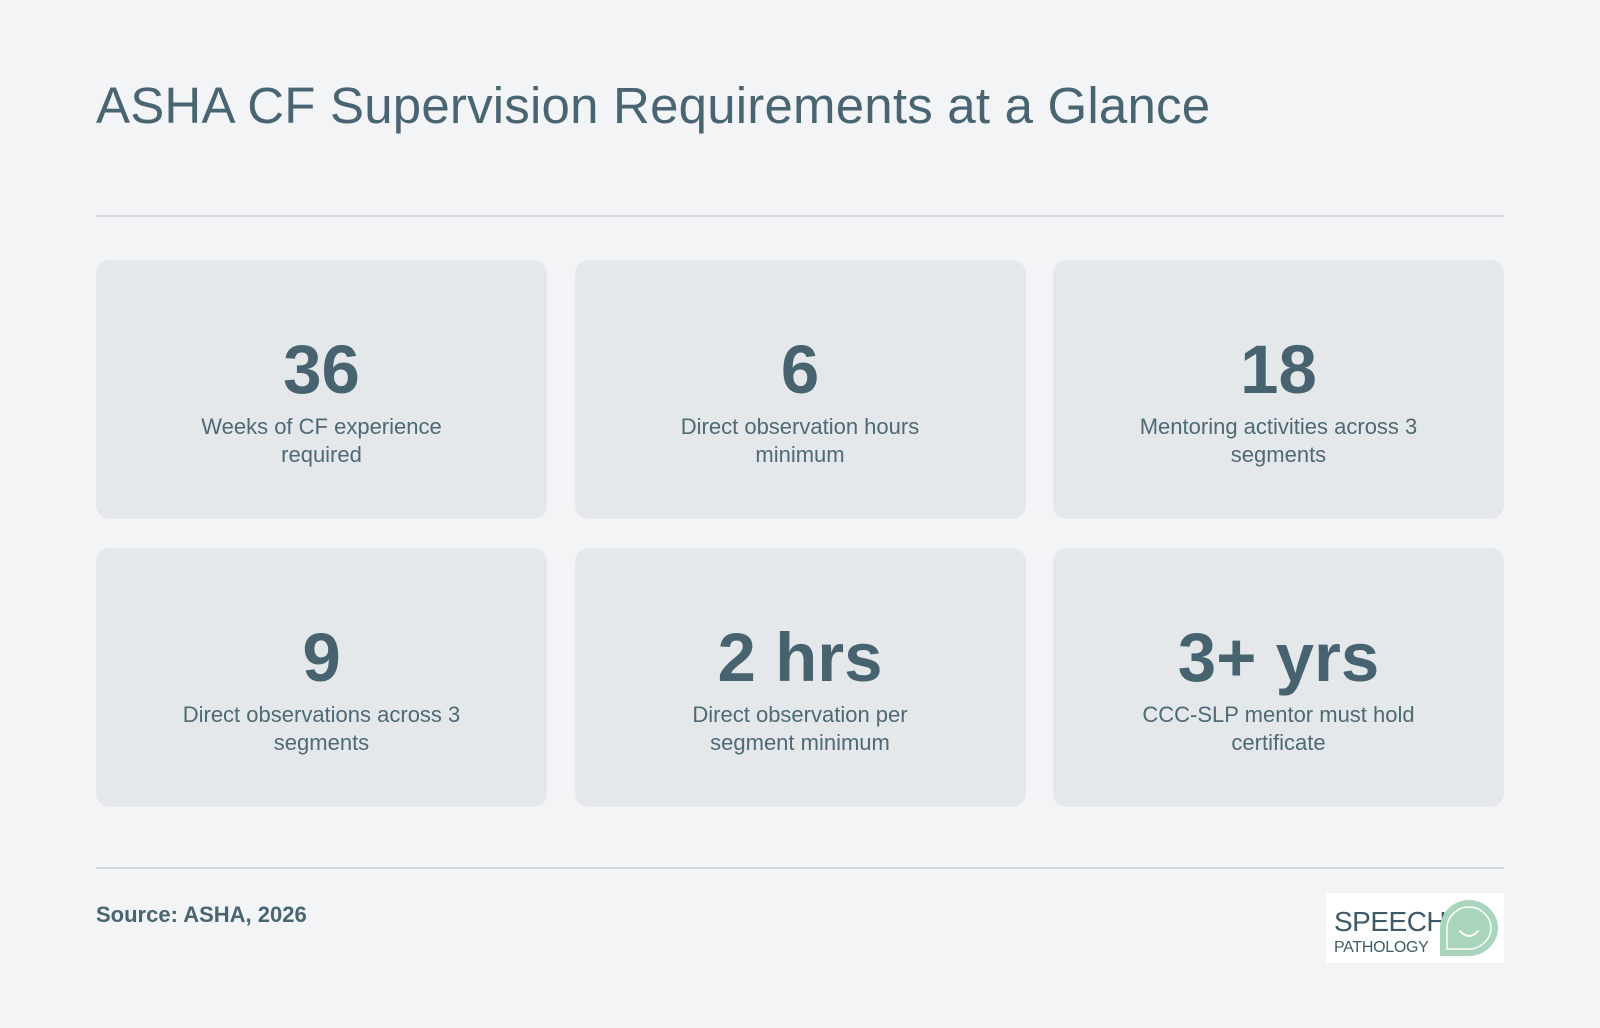  I want to click on source-note: Source: ASHA, 2026, so click(201, 914).